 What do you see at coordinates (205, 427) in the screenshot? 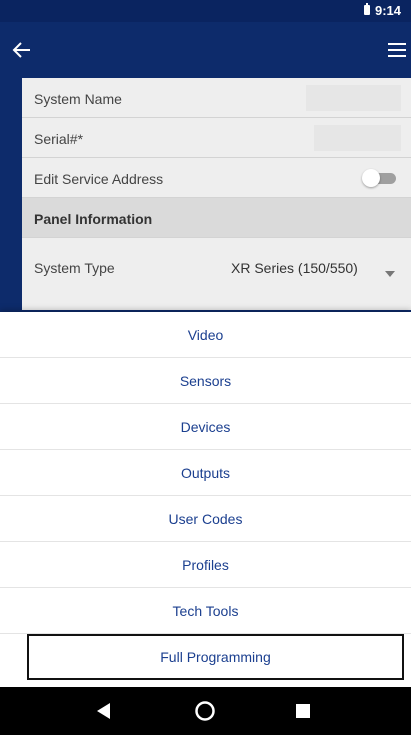
I see `menu-item-devices: Devices` at bounding box center [205, 427].